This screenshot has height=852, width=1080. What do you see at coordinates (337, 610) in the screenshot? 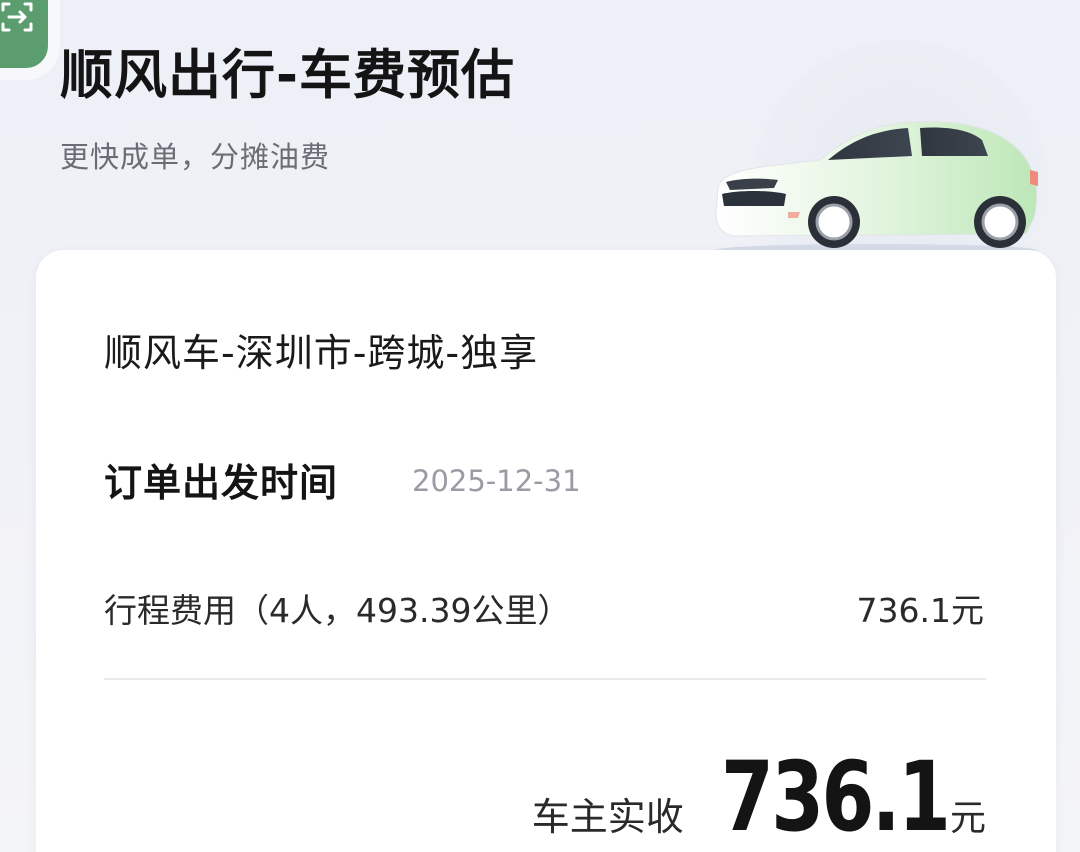
I see `trip-fee-label: 行程费用（4人，493.39公里）` at bounding box center [337, 610].